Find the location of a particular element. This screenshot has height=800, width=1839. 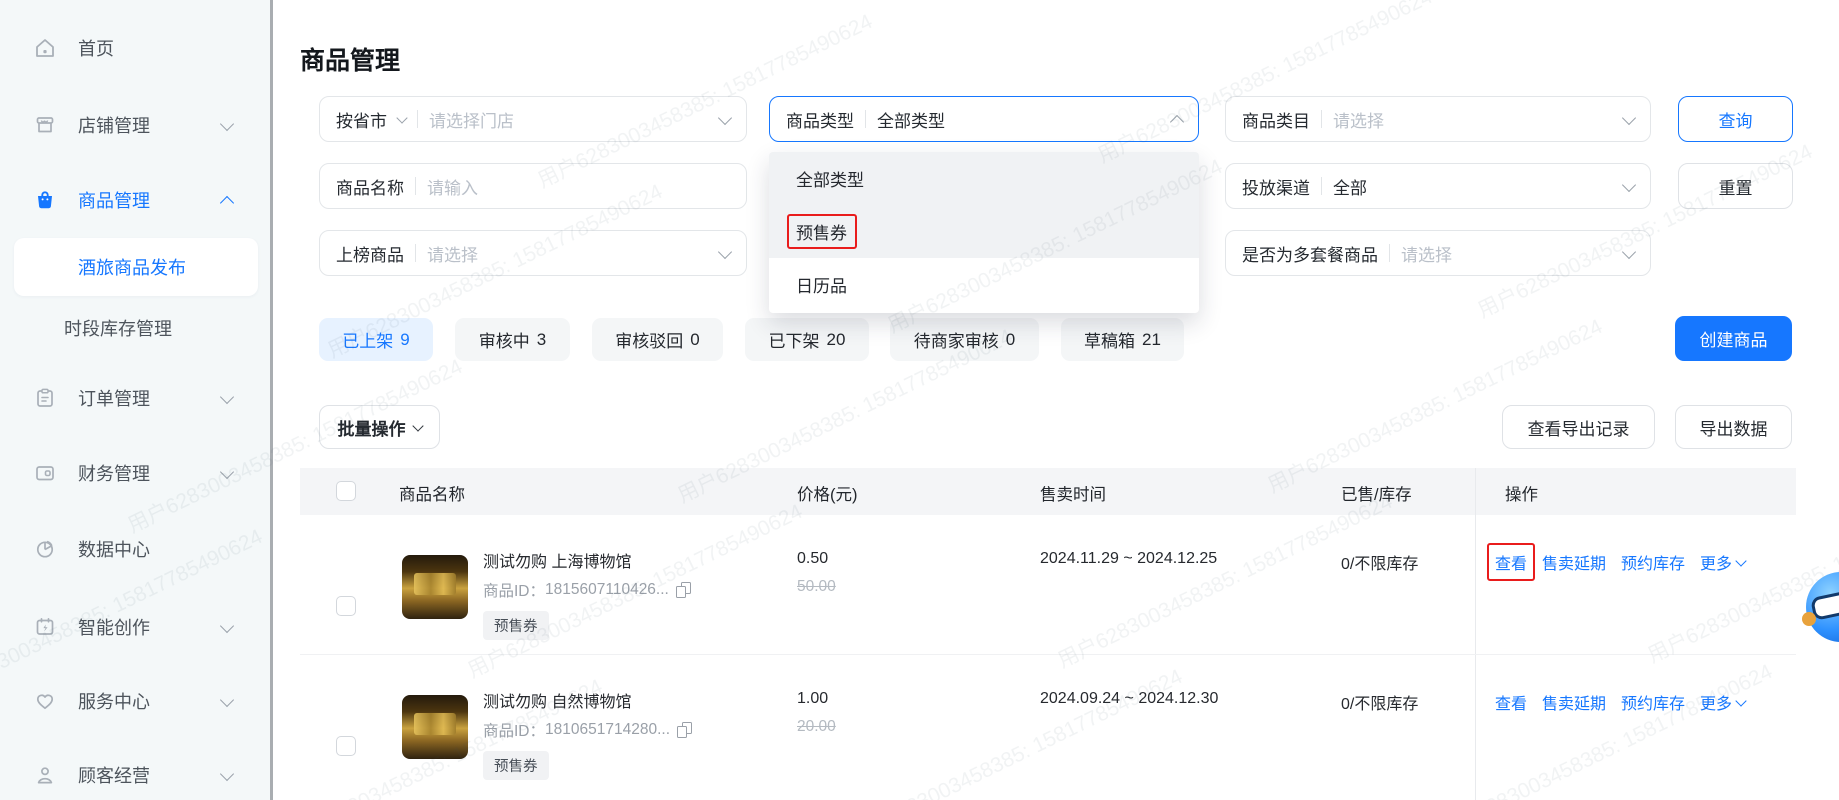

sidebar-item-orders: 订单管理 is located at coordinates (135, 398).